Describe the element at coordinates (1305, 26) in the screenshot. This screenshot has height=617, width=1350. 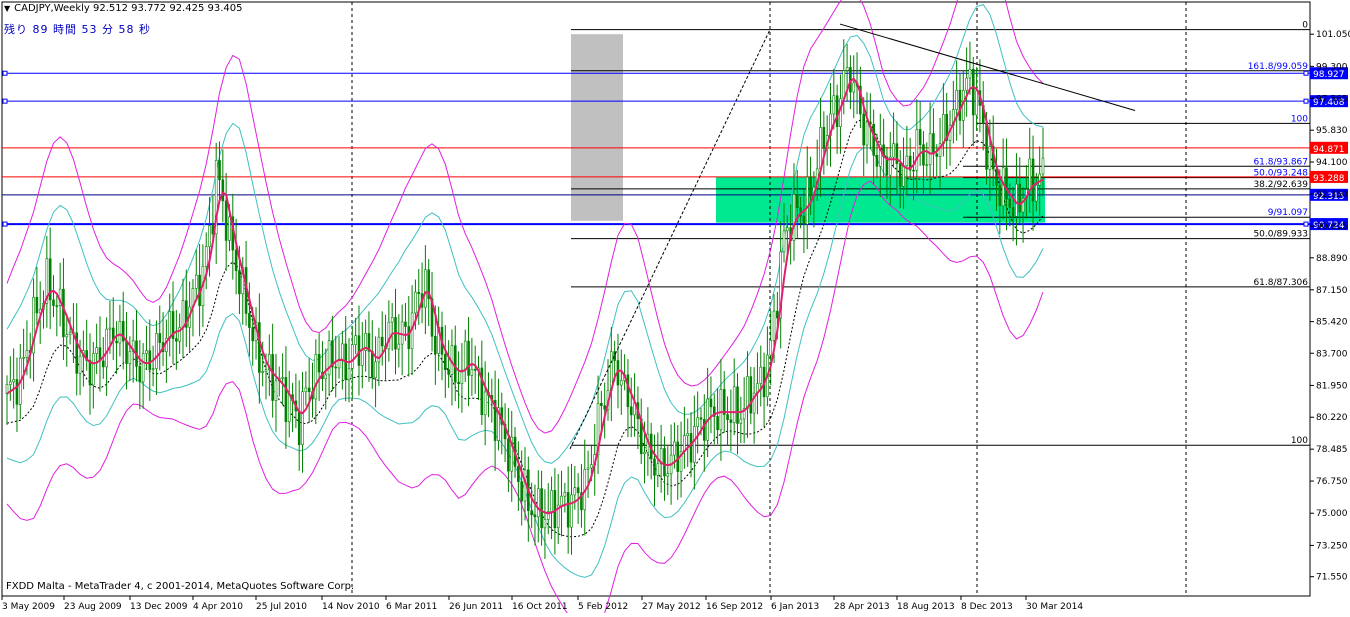
I see `fib-level-label: 0` at that location.